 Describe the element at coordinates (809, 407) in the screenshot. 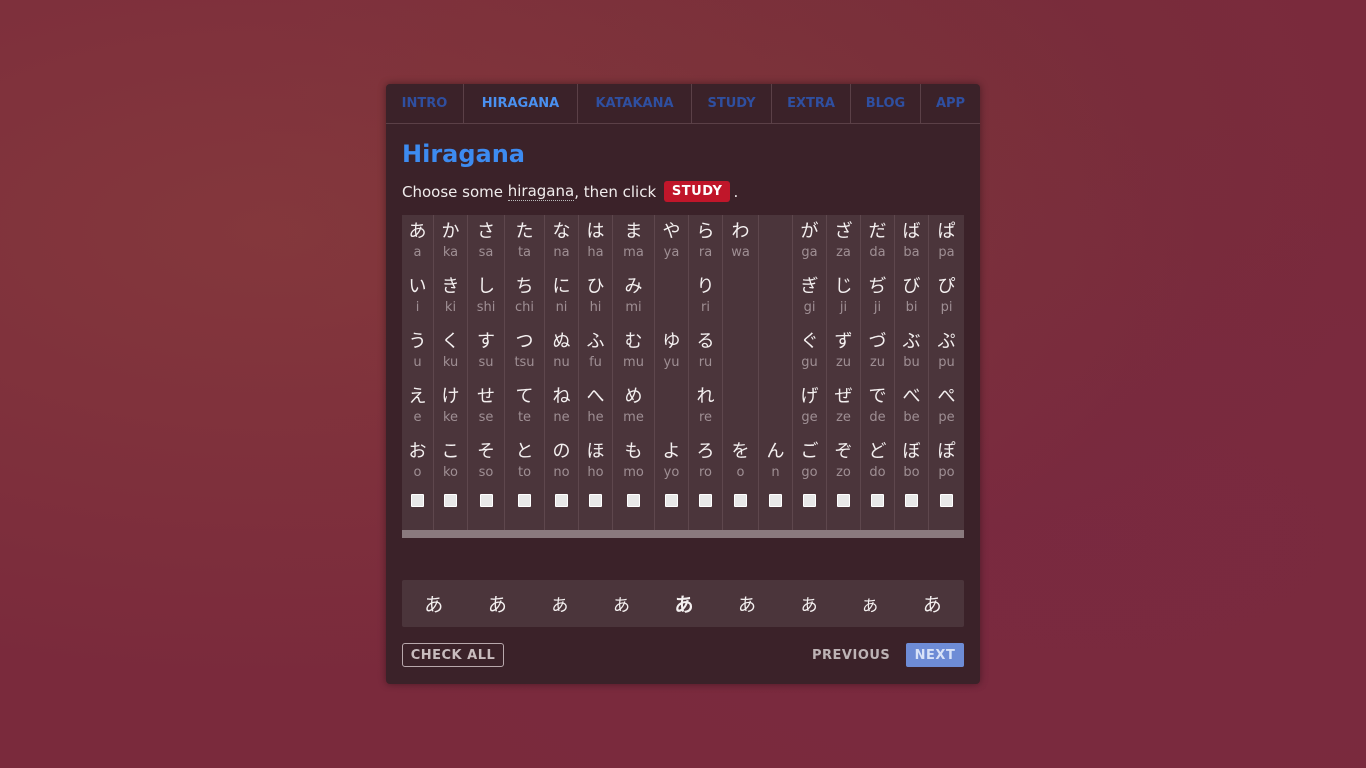

I see `kana-cell: げ ge` at that location.